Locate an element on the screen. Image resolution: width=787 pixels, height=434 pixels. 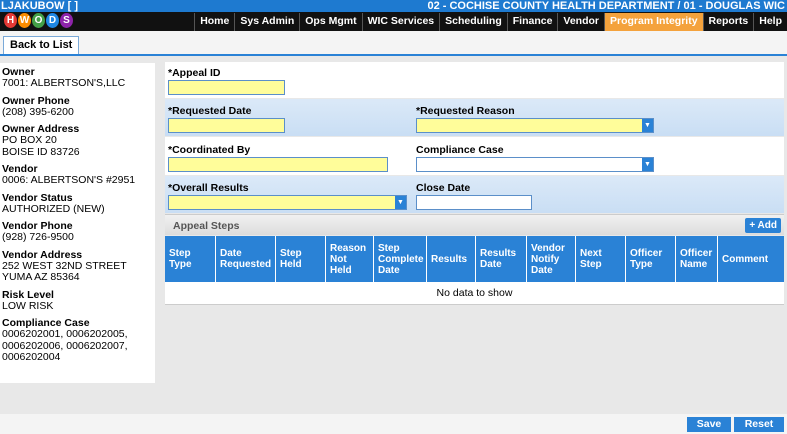
coordinated-by-input is located at coordinates (278, 164).